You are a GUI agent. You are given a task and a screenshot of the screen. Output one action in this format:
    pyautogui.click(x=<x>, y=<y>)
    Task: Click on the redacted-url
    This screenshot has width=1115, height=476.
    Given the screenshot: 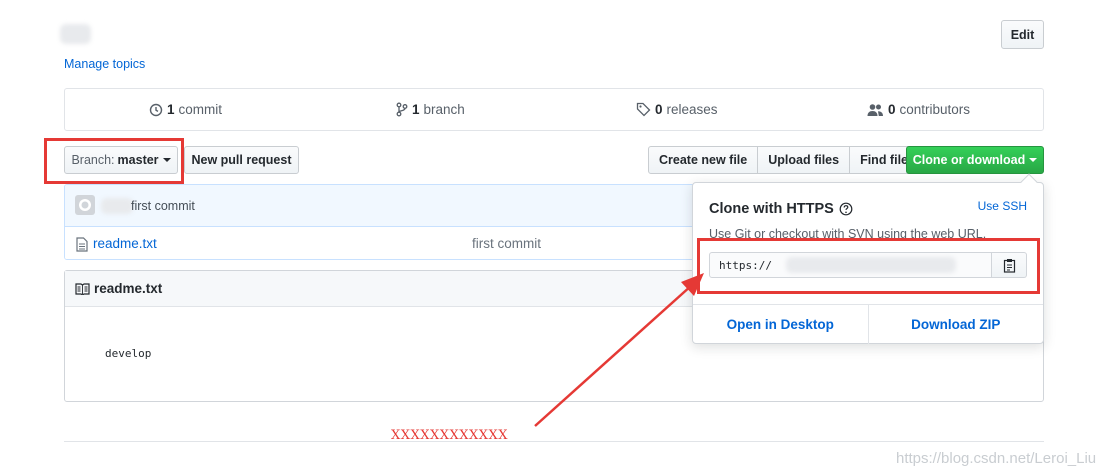 What is the action you would take?
    pyautogui.click(x=871, y=265)
    